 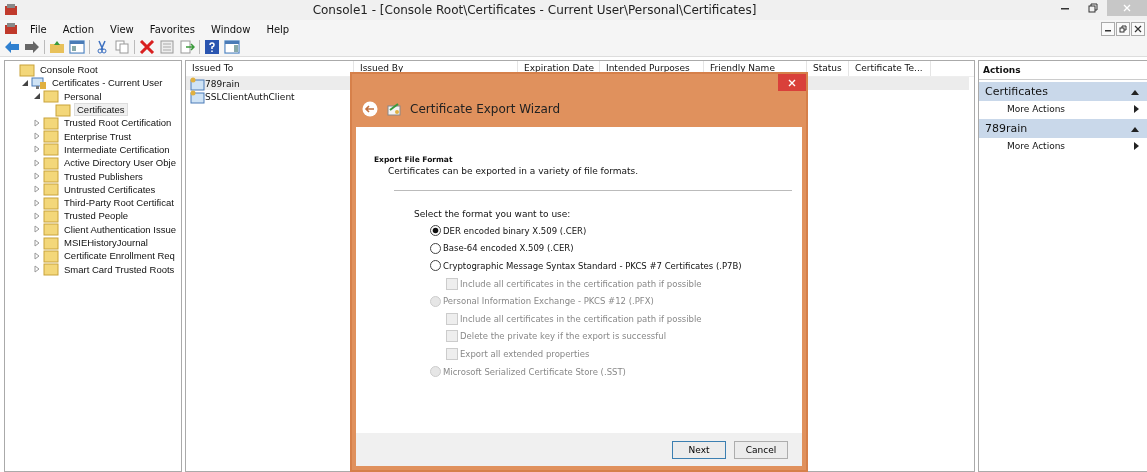 What do you see at coordinates (120, 163) in the screenshot?
I see `tree-item: Active Directory User Obje` at bounding box center [120, 163].